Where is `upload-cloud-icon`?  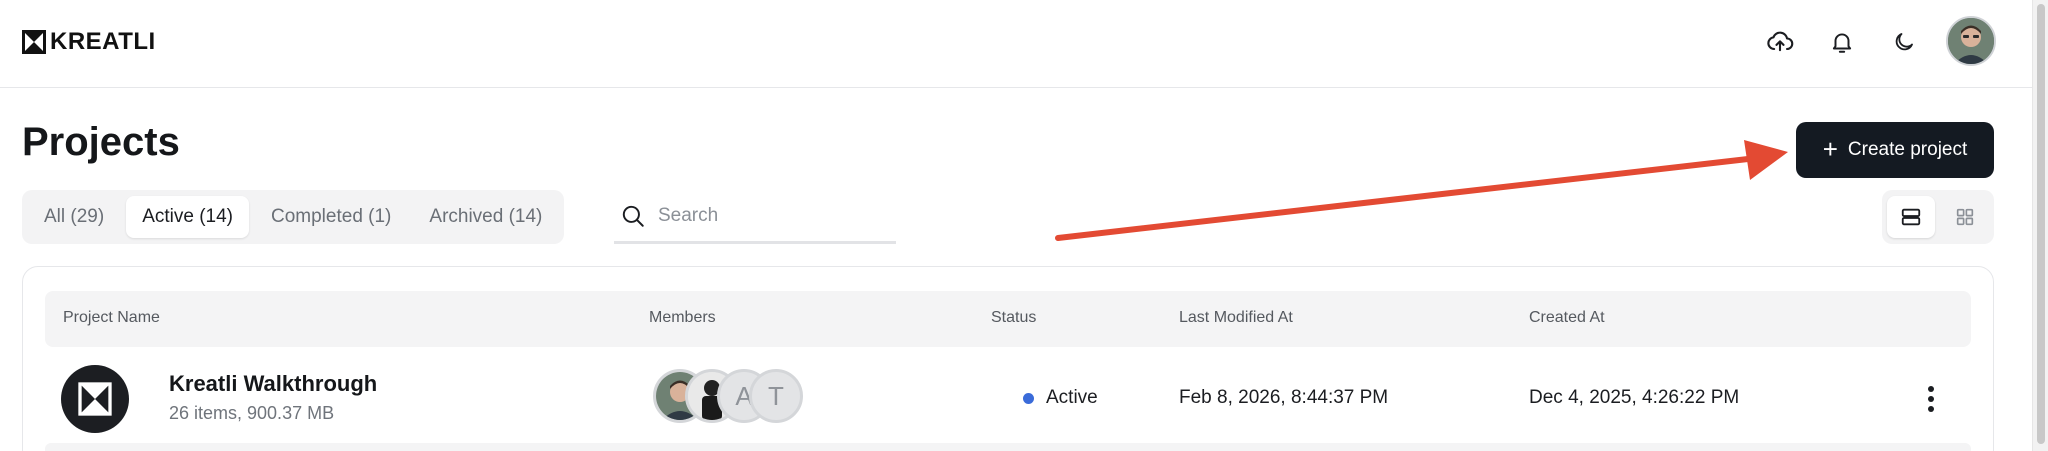
upload-cloud-icon is located at coordinates (1780, 42).